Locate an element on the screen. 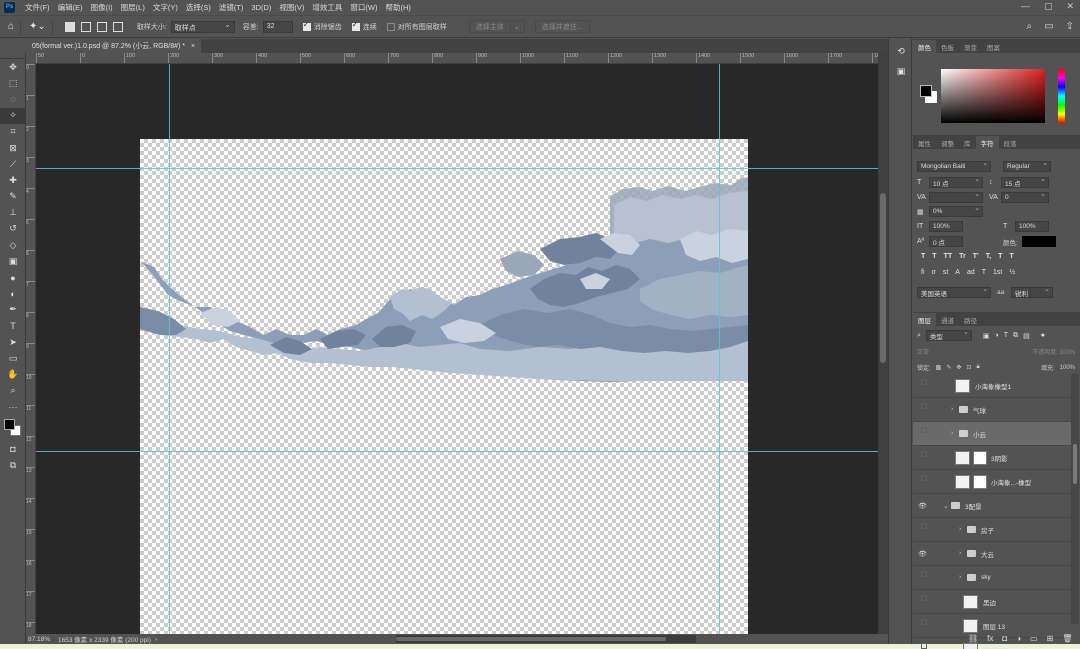  layer-row: 👁︎ ⌄ 3配景 is located at coordinates (992, 506).